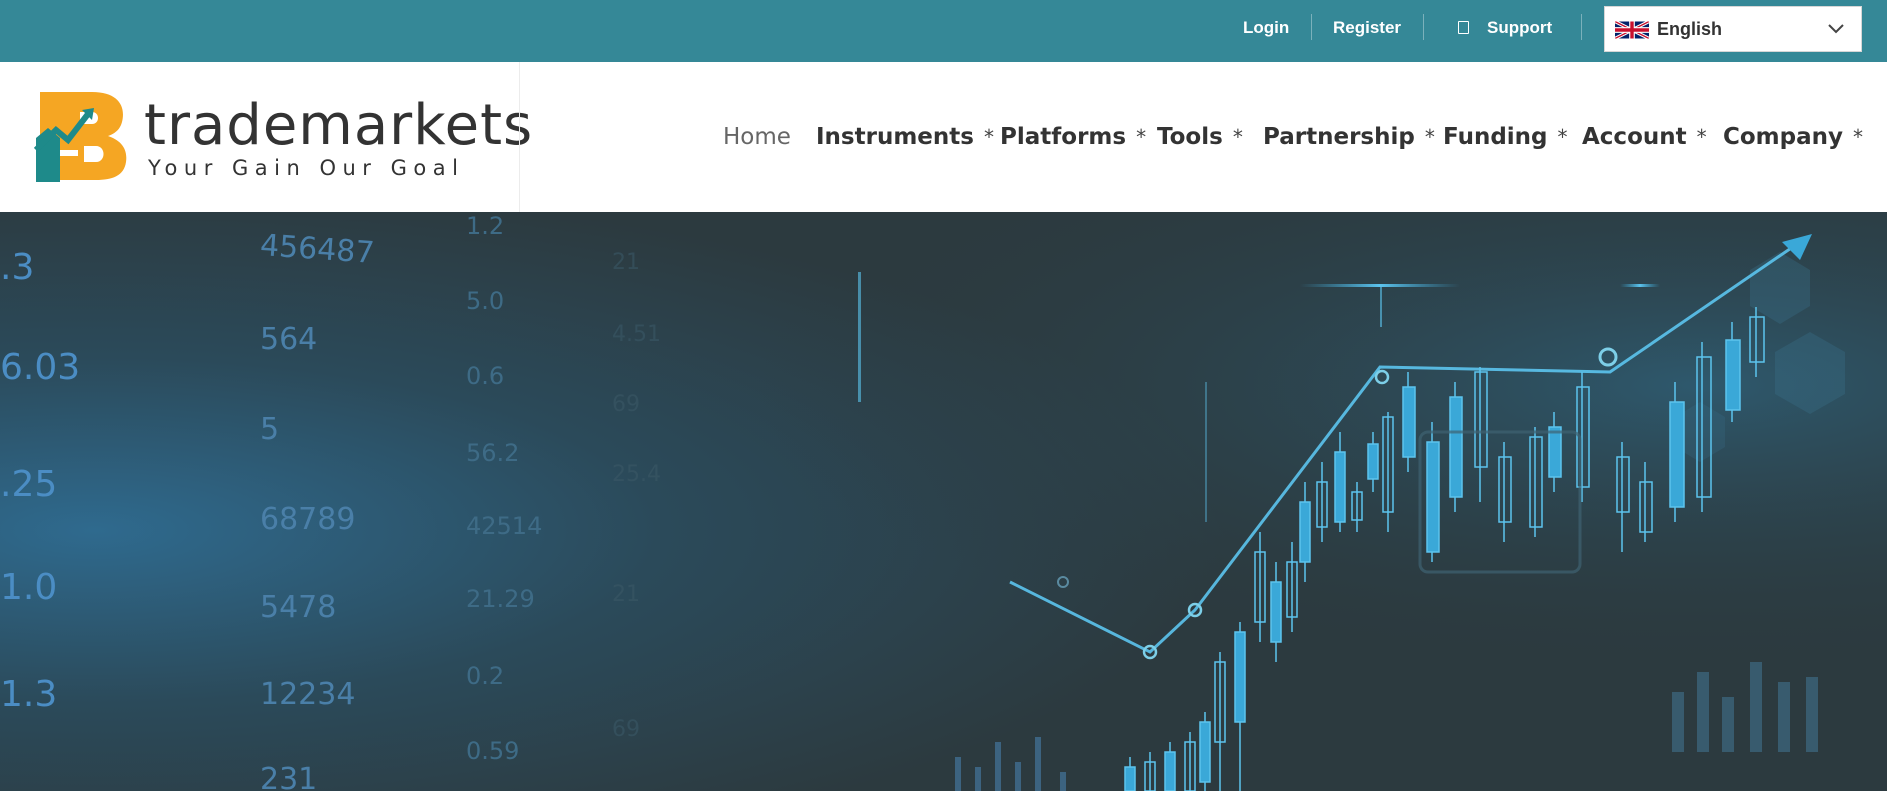 Image resolution: width=1887 pixels, height=791 pixels. What do you see at coordinates (493, 453) in the screenshot?
I see `hero-number: 56.2` at bounding box center [493, 453].